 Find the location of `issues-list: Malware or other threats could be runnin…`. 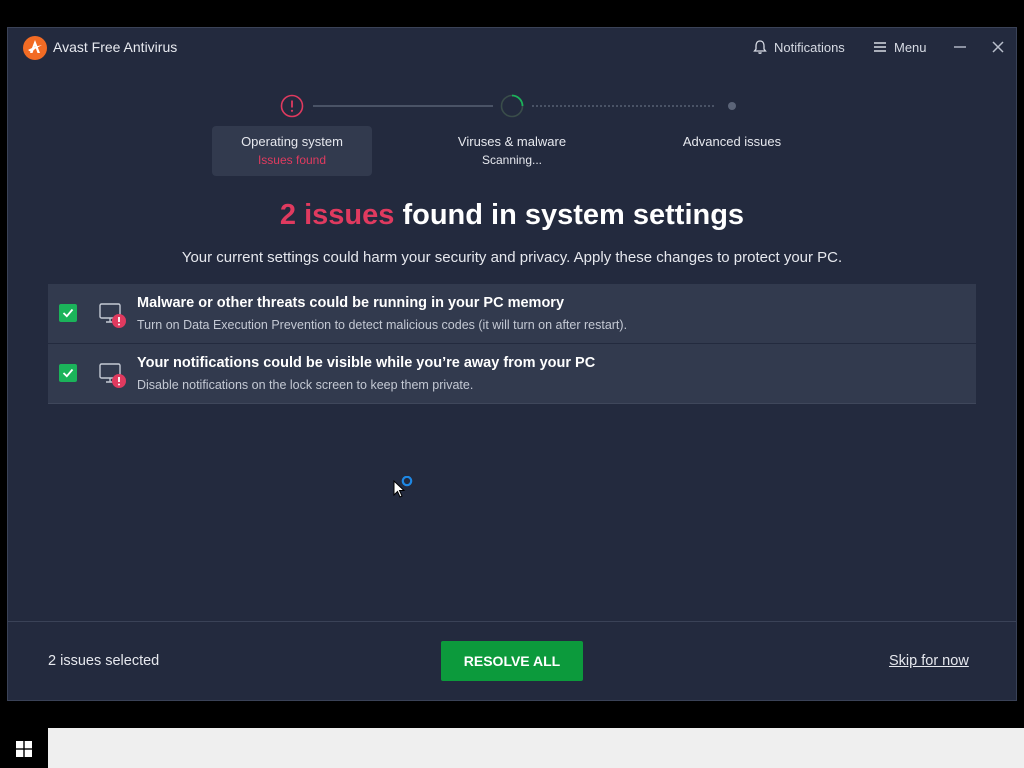

issues-list: Malware or other threats could be runnin… is located at coordinates (512, 344).